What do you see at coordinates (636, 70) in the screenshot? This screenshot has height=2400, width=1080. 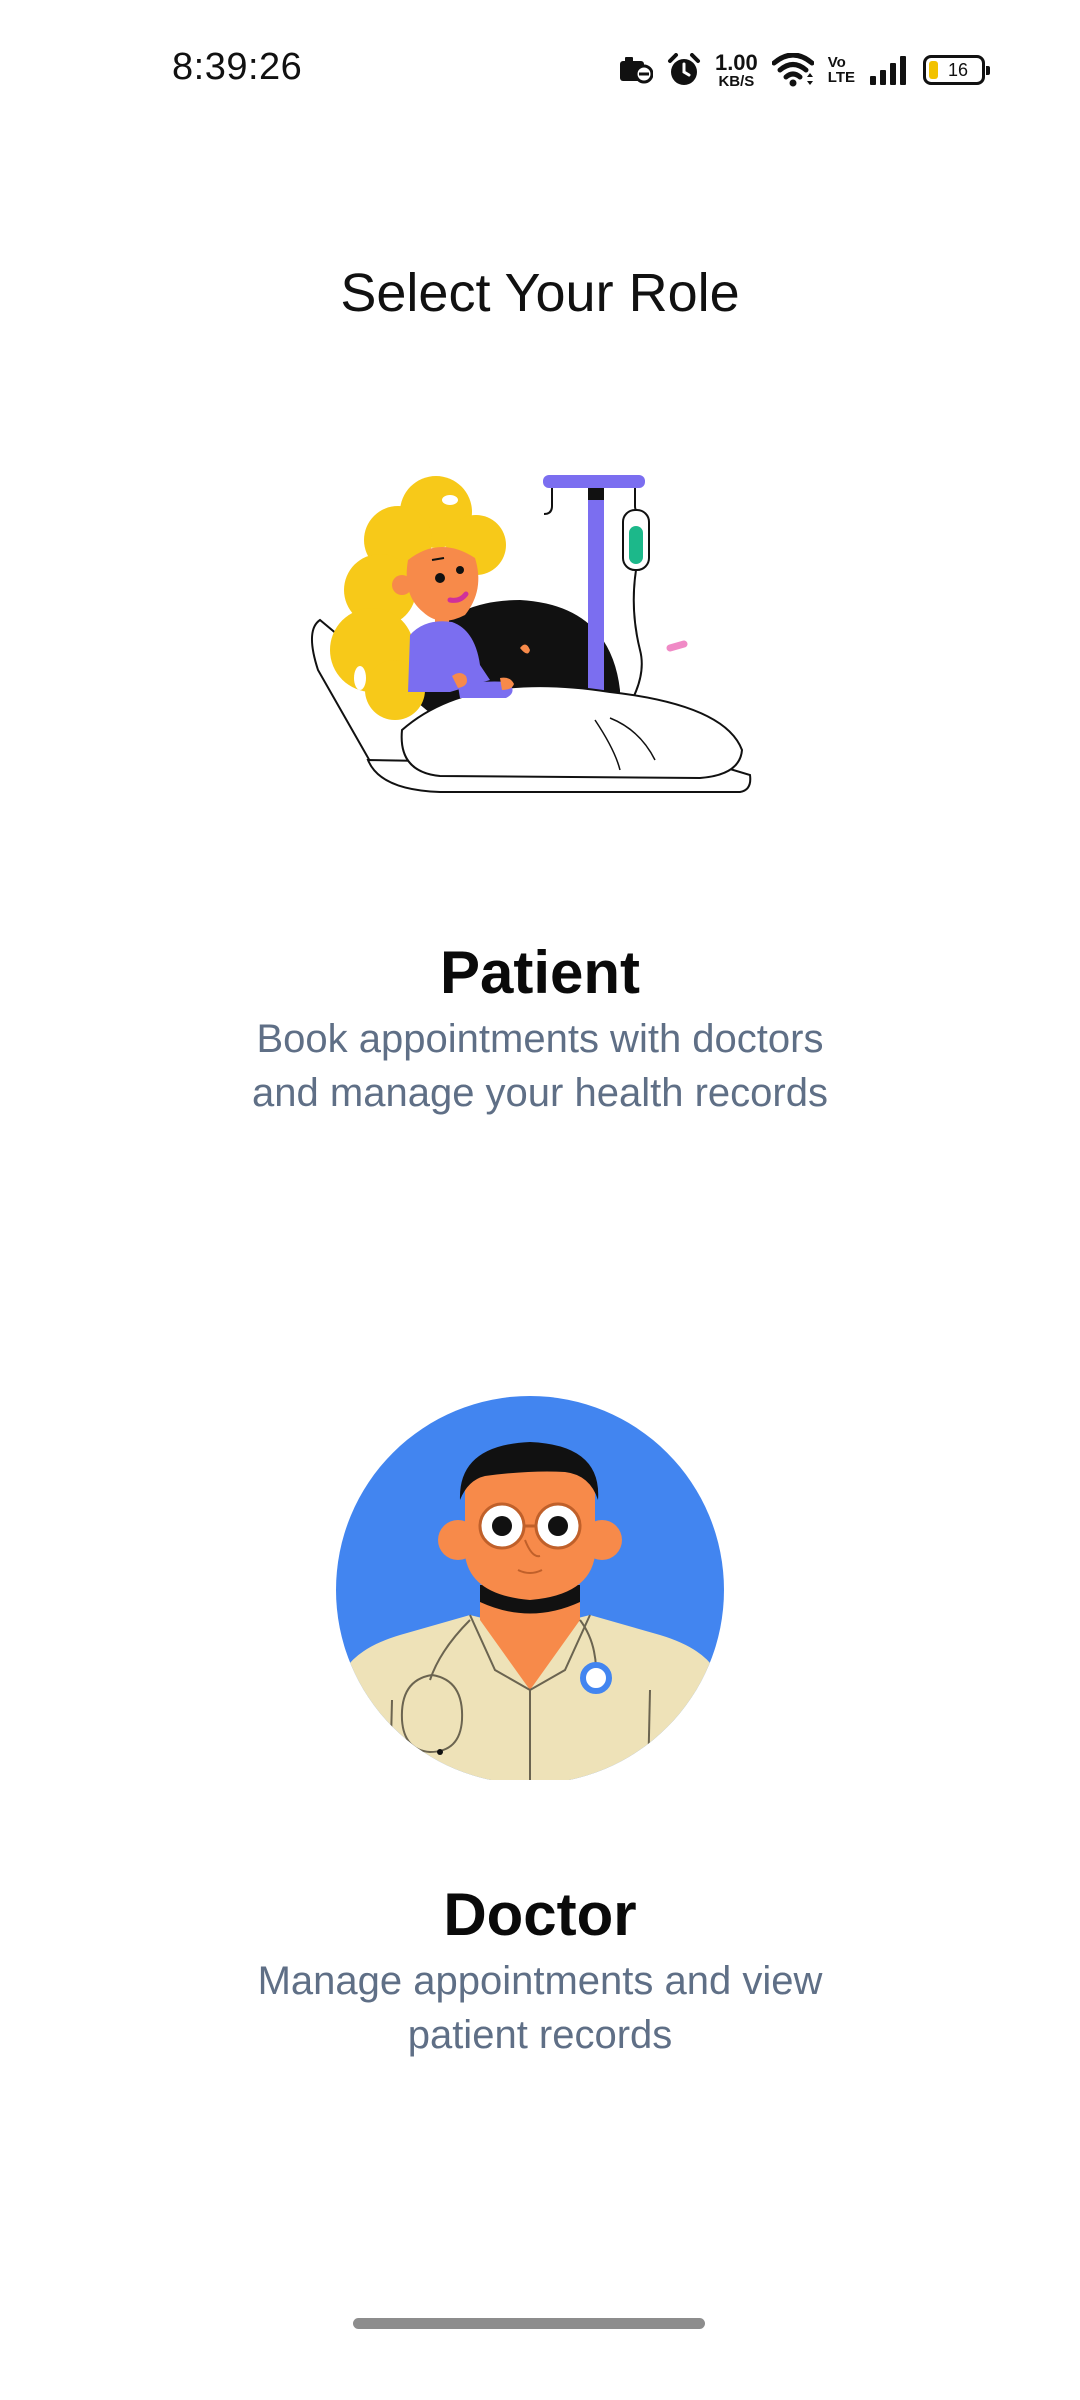 I see `camera-off-icon` at bounding box center [636, 70].